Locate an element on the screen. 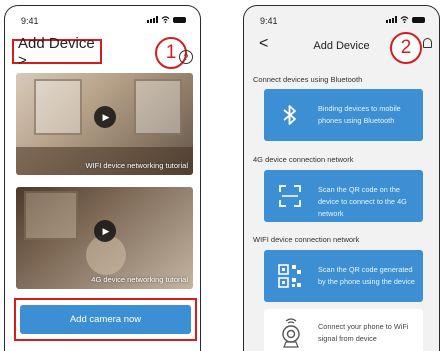  bluetooth-icon is located at coordinates (289, 115).